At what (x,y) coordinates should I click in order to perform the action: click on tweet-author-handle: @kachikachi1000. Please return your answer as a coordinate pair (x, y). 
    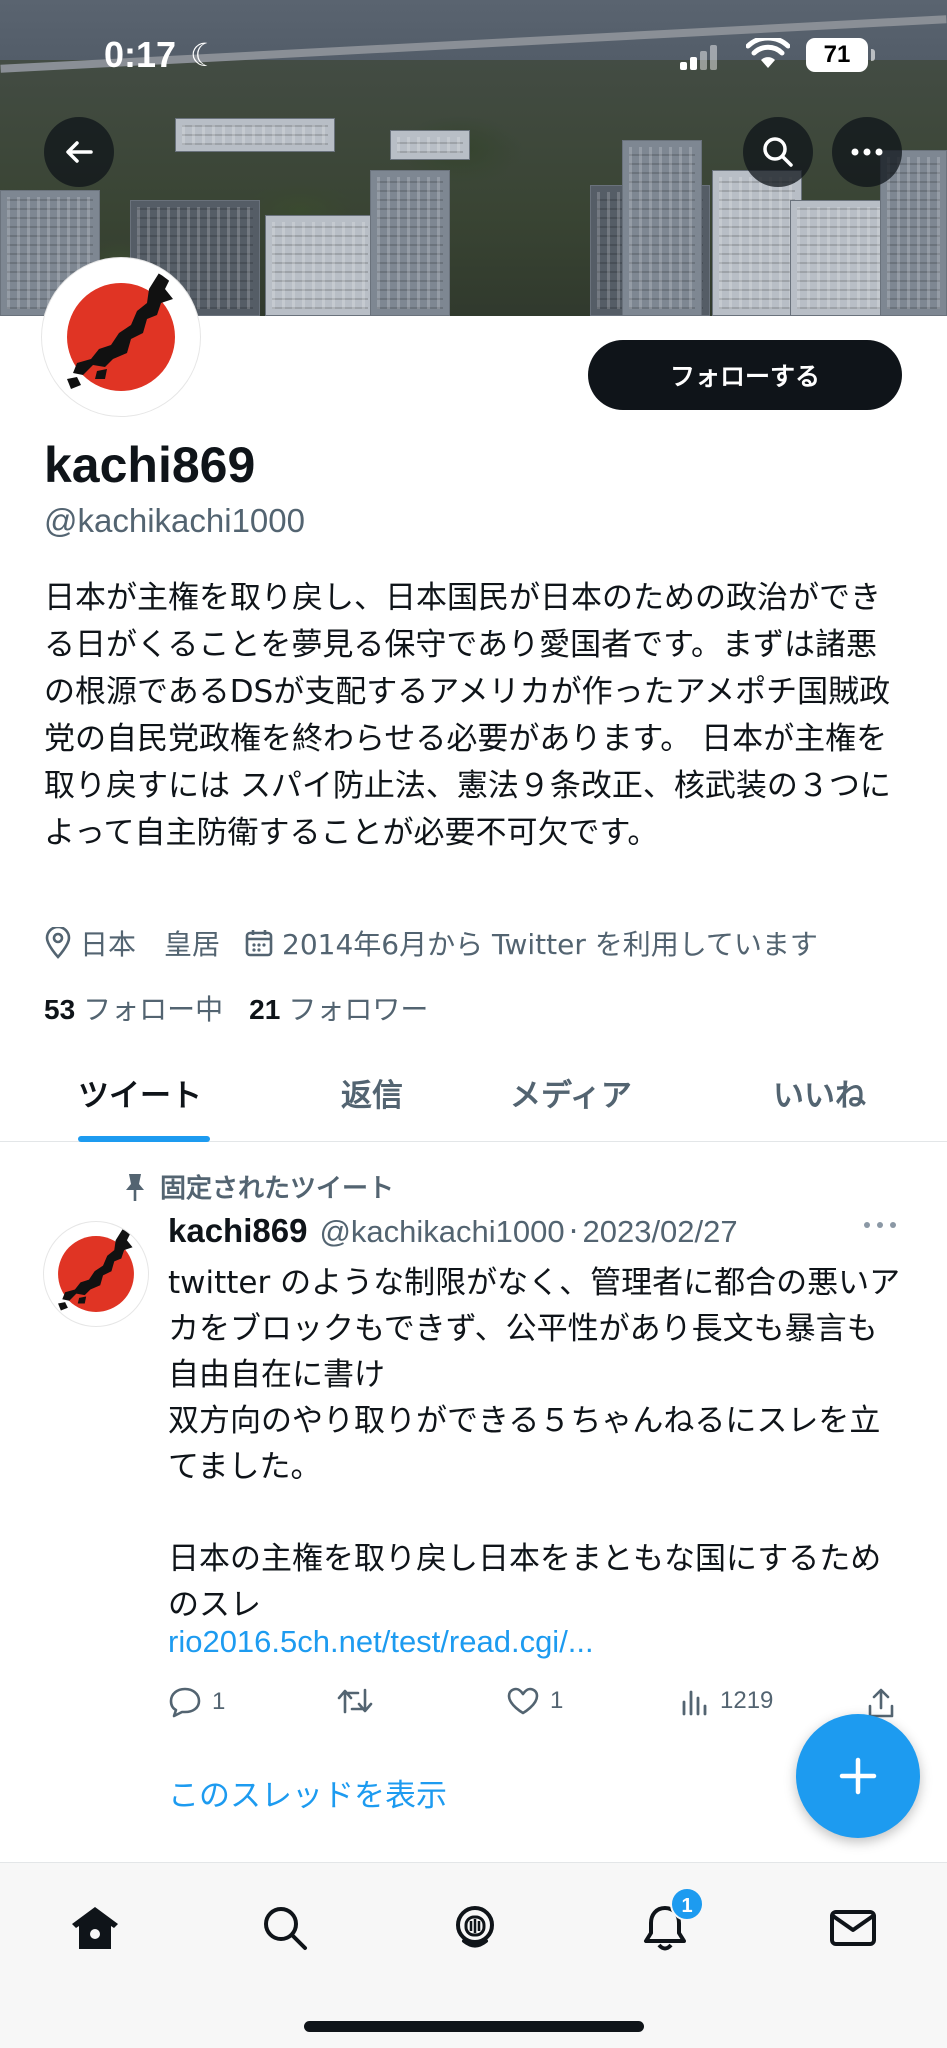
    Looking at the image, I should click on (441, 1232).